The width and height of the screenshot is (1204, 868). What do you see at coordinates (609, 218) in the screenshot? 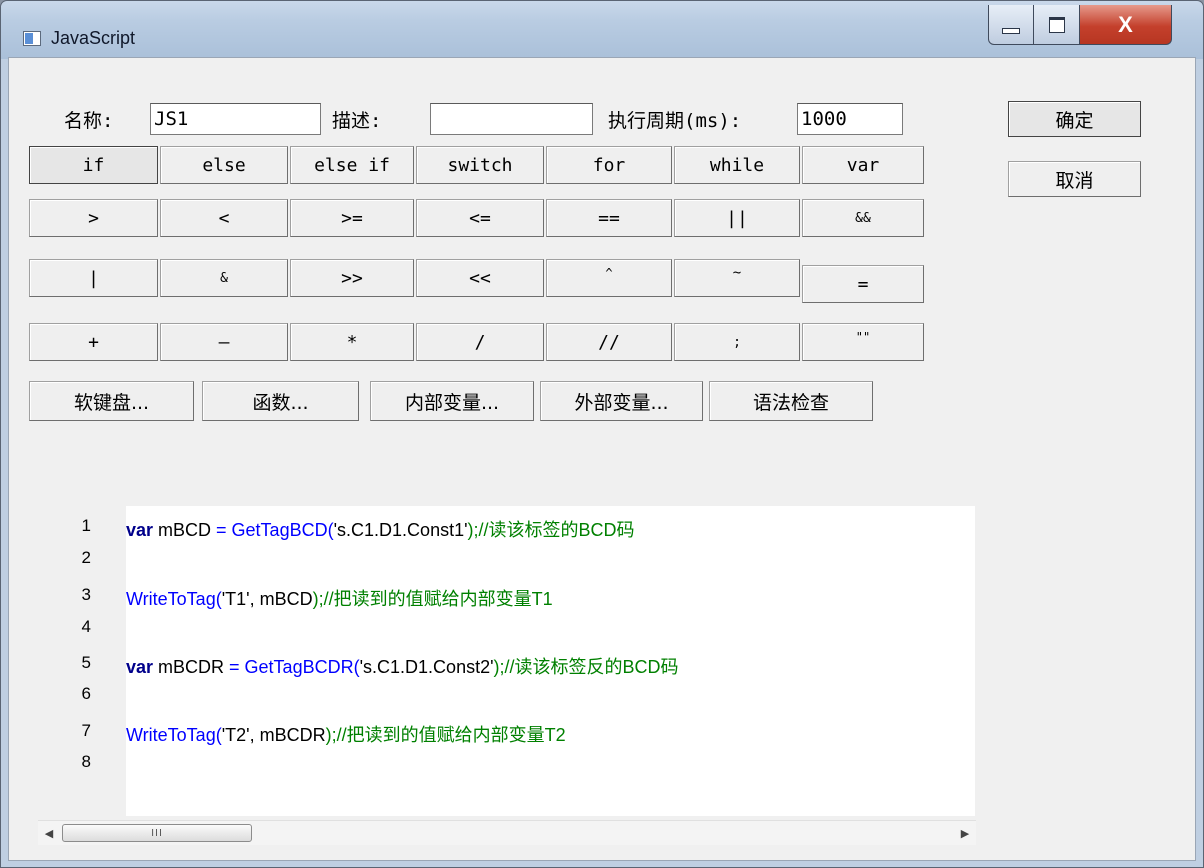
I see `key-equal: ==` at bounding box center [609, 218].